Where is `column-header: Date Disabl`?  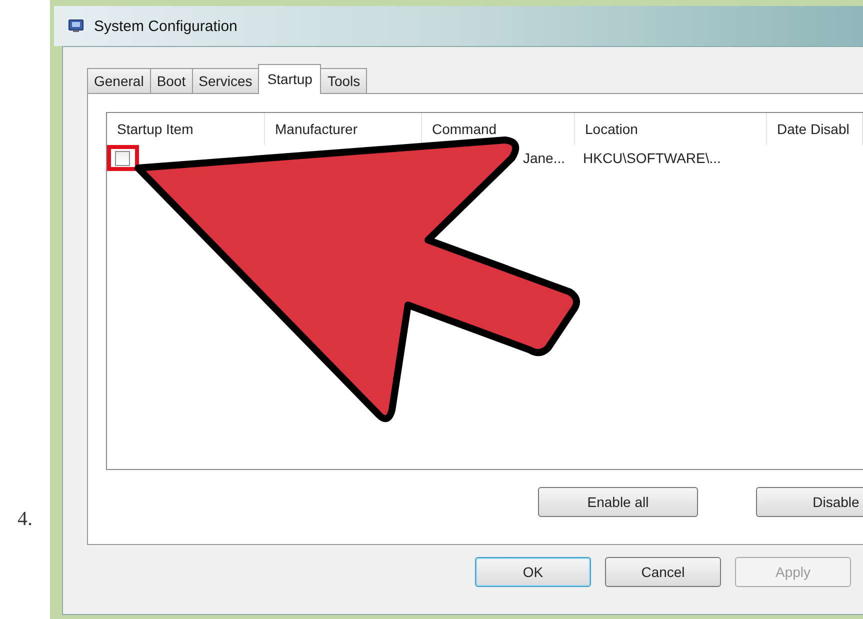 column-header: Date Disabl is located at coordinates (815, 129).